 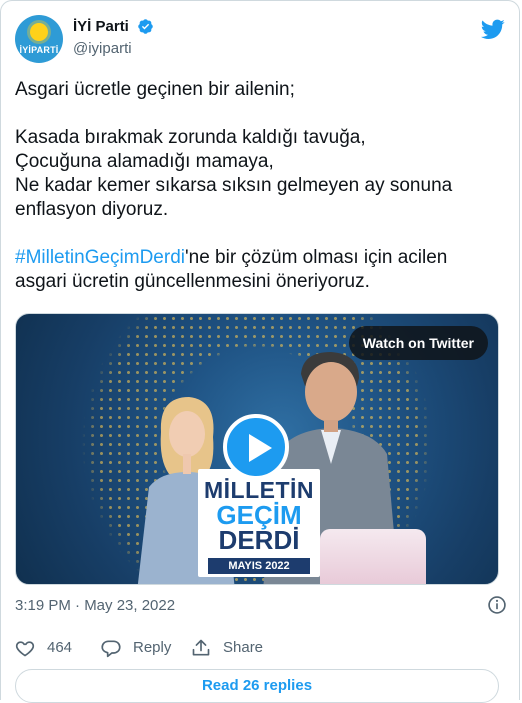 I want to click on play-button, so click(x=256, y=447).